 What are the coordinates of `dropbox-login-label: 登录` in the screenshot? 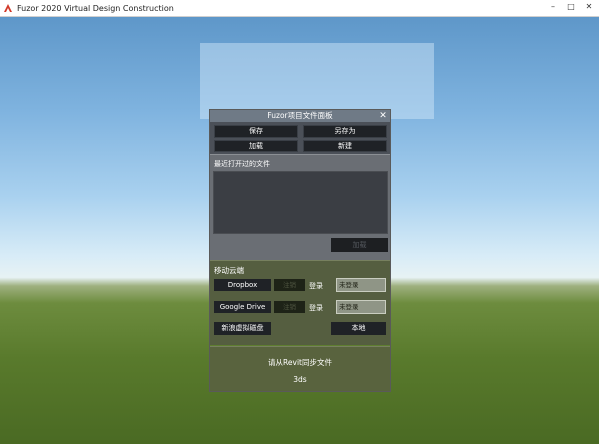 It's located at (316, 286).